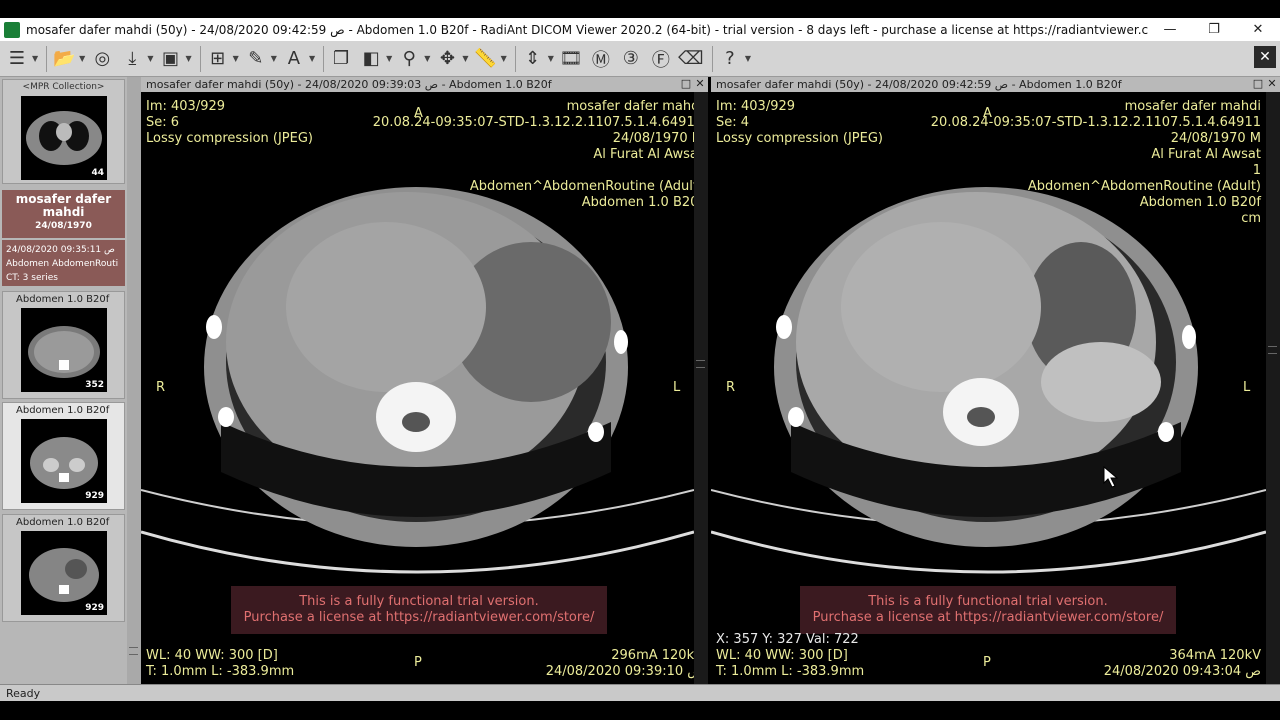  I want to click on window-level-overlay: WL: 40 WW: 300 [D], so click(782, 655).